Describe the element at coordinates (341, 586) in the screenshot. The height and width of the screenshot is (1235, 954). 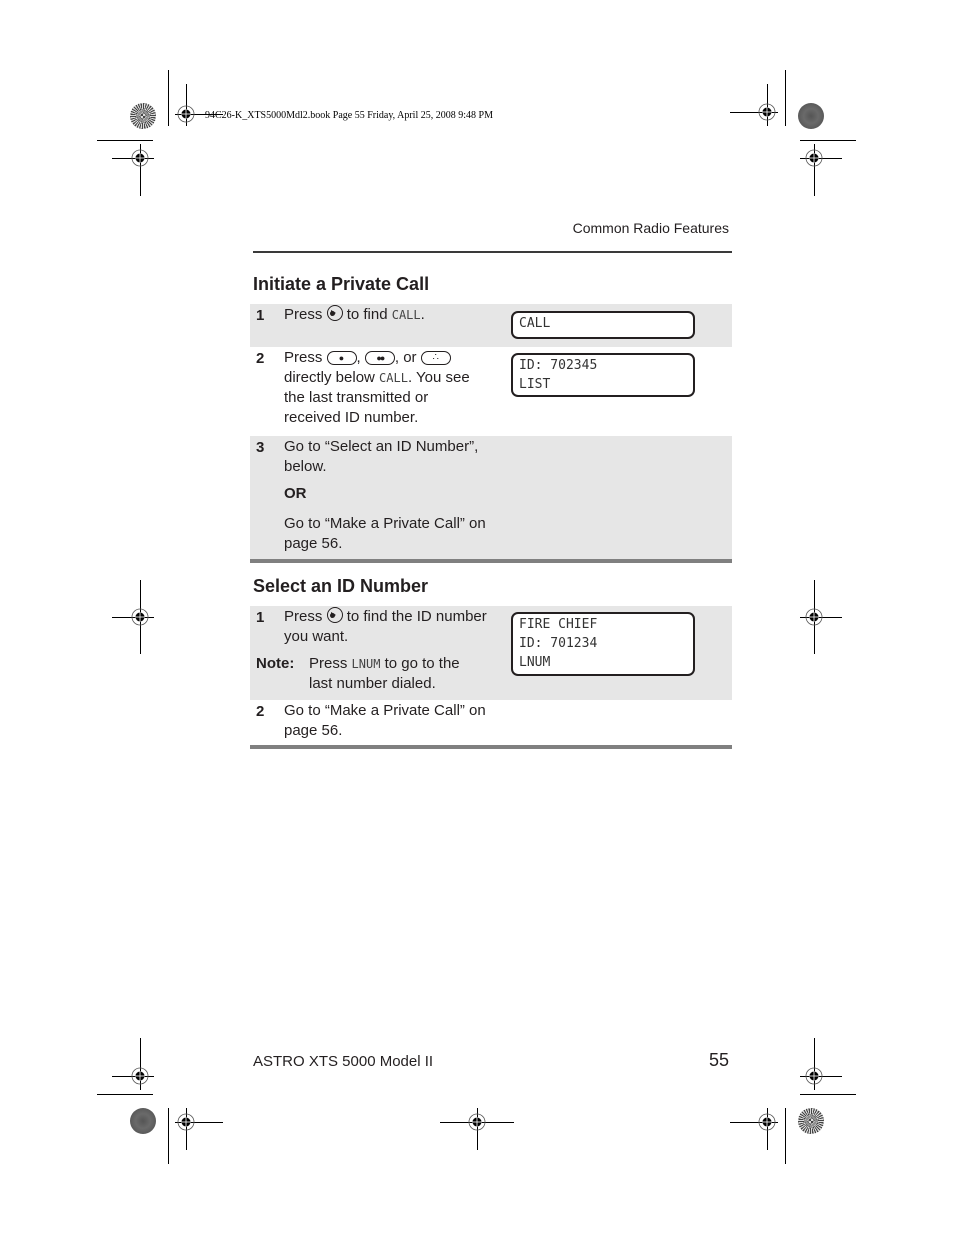
I see `section-title-select-id-number: Select an ID Number` at that location.